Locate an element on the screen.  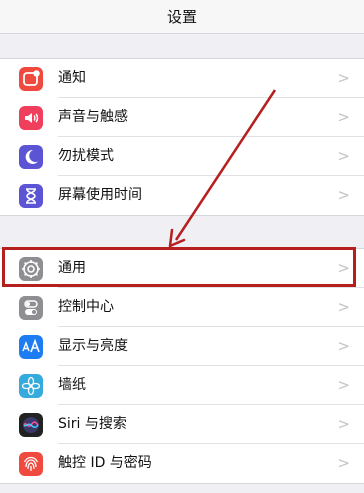
settings-row-label: 勿扰模式 is located at coordinates (86, 156).